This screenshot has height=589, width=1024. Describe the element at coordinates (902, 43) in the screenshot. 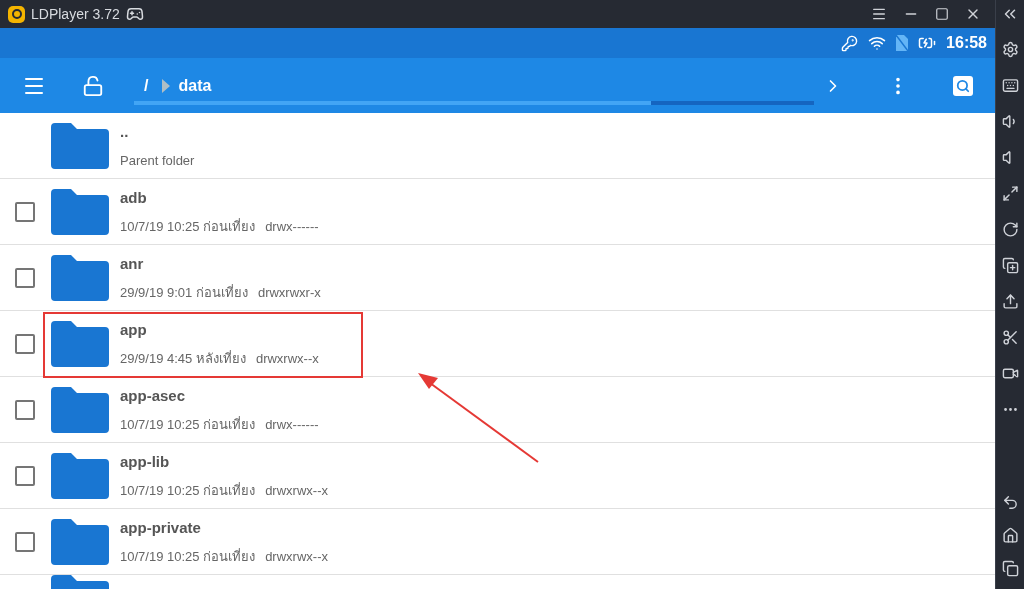

I see `no-sim-icon` at that location.